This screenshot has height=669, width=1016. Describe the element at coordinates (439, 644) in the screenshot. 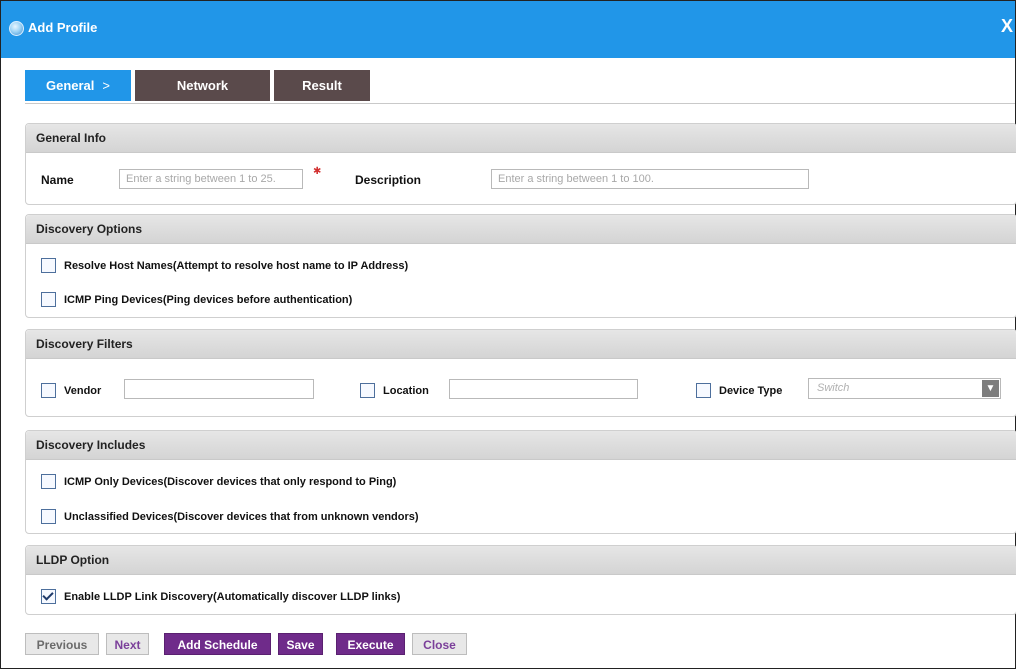

I see `close-button: Close` at that location.